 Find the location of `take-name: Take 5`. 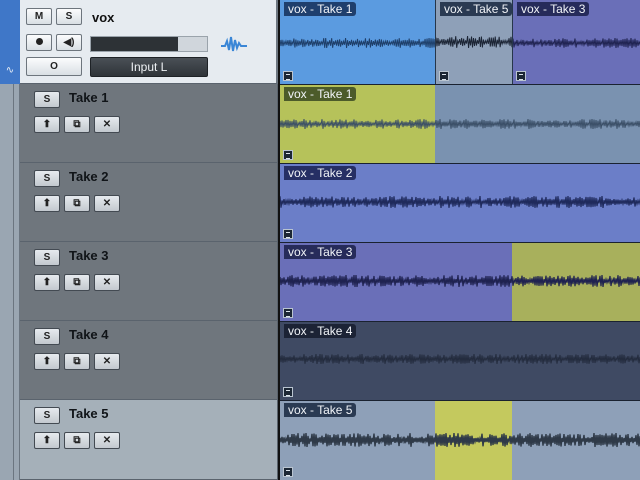

take-name: Take 5 is located at coordinates (89, 413).